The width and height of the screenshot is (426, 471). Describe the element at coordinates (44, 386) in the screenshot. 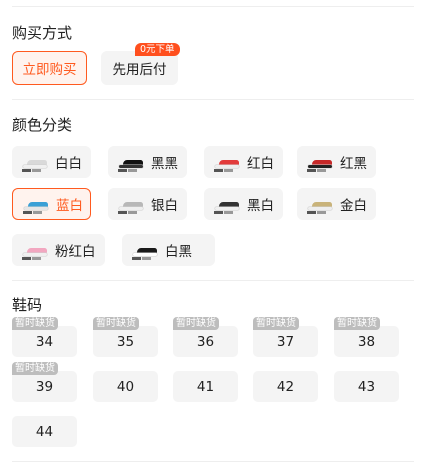

I see `size-option-label: 39` at that location.